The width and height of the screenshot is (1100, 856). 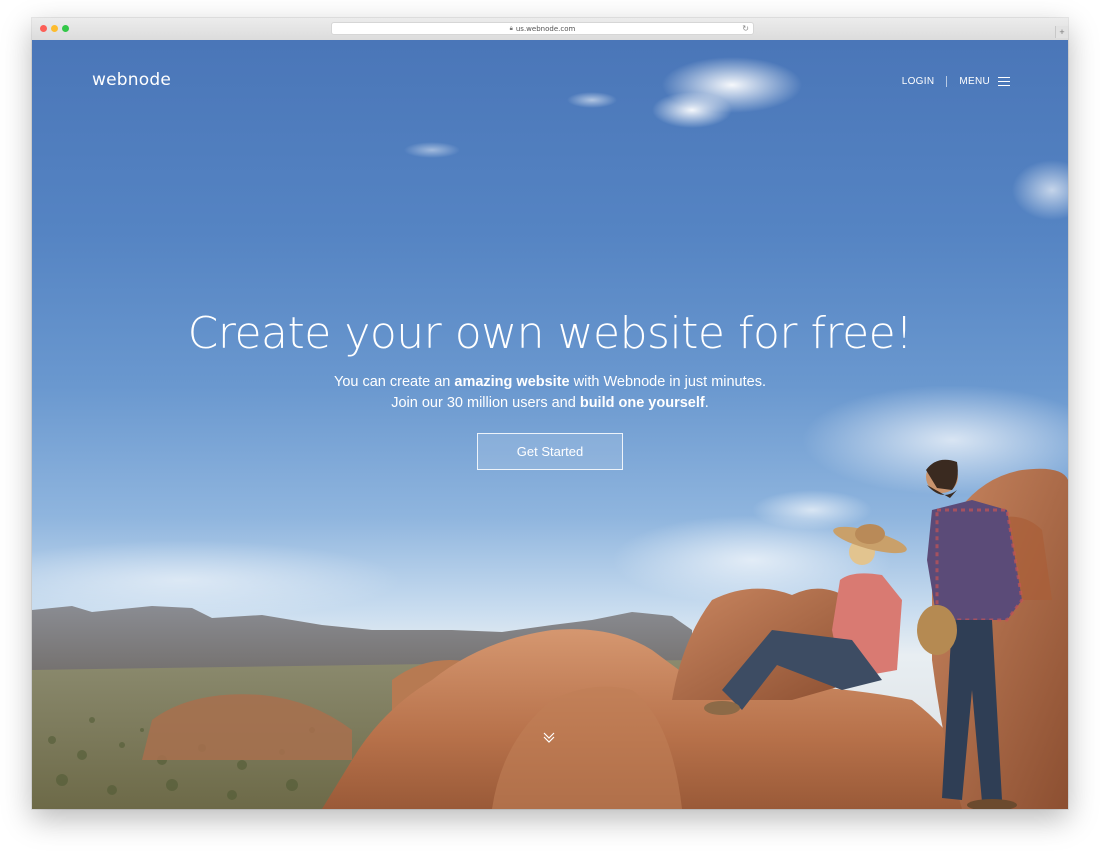 I want to click on nav-divider, so click(x=947, y=81).